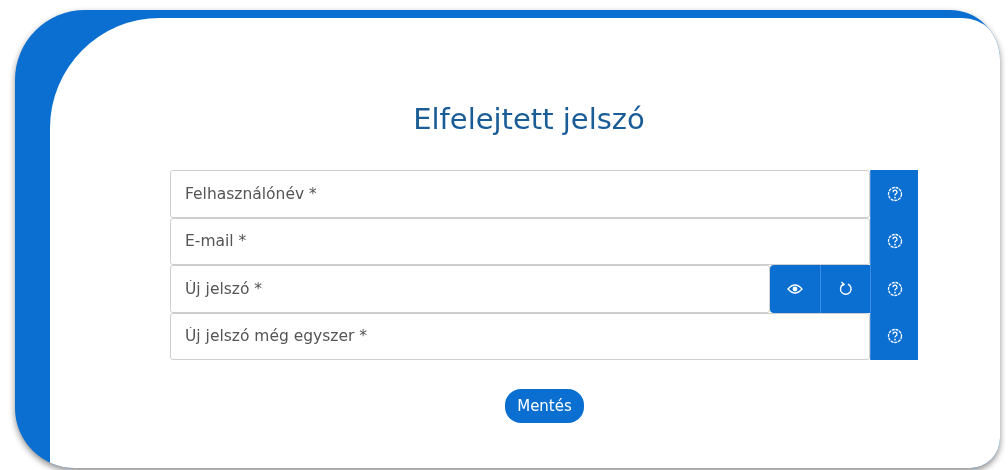 This screenshot has width=1008, height=470. Describe the element at coordinates (529, 119) in the screenshot. I see `page-title: Elfelejtett jelszó` at that location.